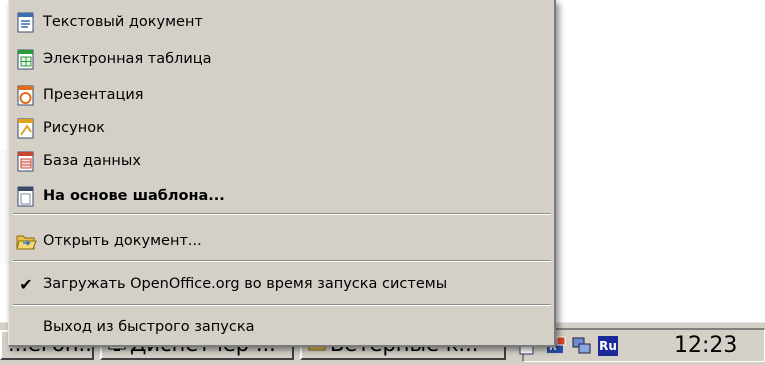  Describe the element at coordinates (282, 59) in the screenshot. I see `menu-item-spreadsheet: Электронная таблица` at that location.